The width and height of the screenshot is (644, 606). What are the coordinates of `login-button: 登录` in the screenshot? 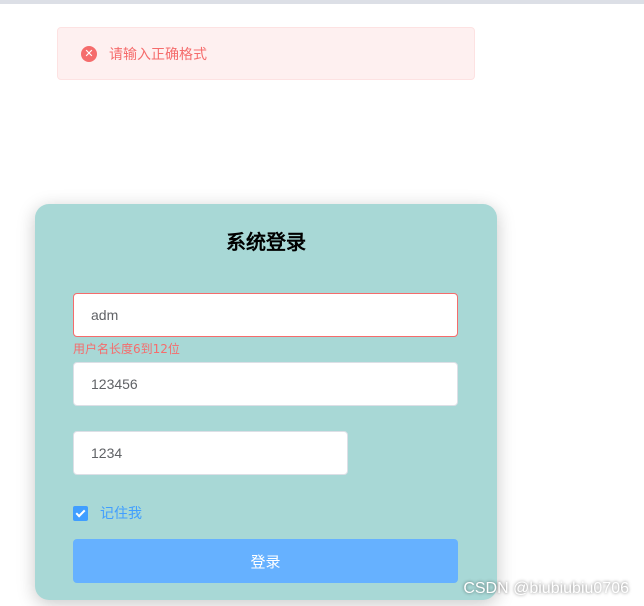 It's located at (265, 561).